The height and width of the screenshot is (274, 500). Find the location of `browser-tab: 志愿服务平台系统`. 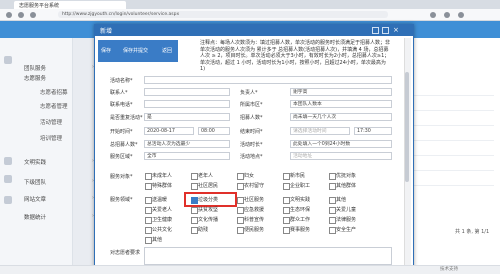

browser-tab: 志愿服务平台系统 is located at coordinates (70, 5).